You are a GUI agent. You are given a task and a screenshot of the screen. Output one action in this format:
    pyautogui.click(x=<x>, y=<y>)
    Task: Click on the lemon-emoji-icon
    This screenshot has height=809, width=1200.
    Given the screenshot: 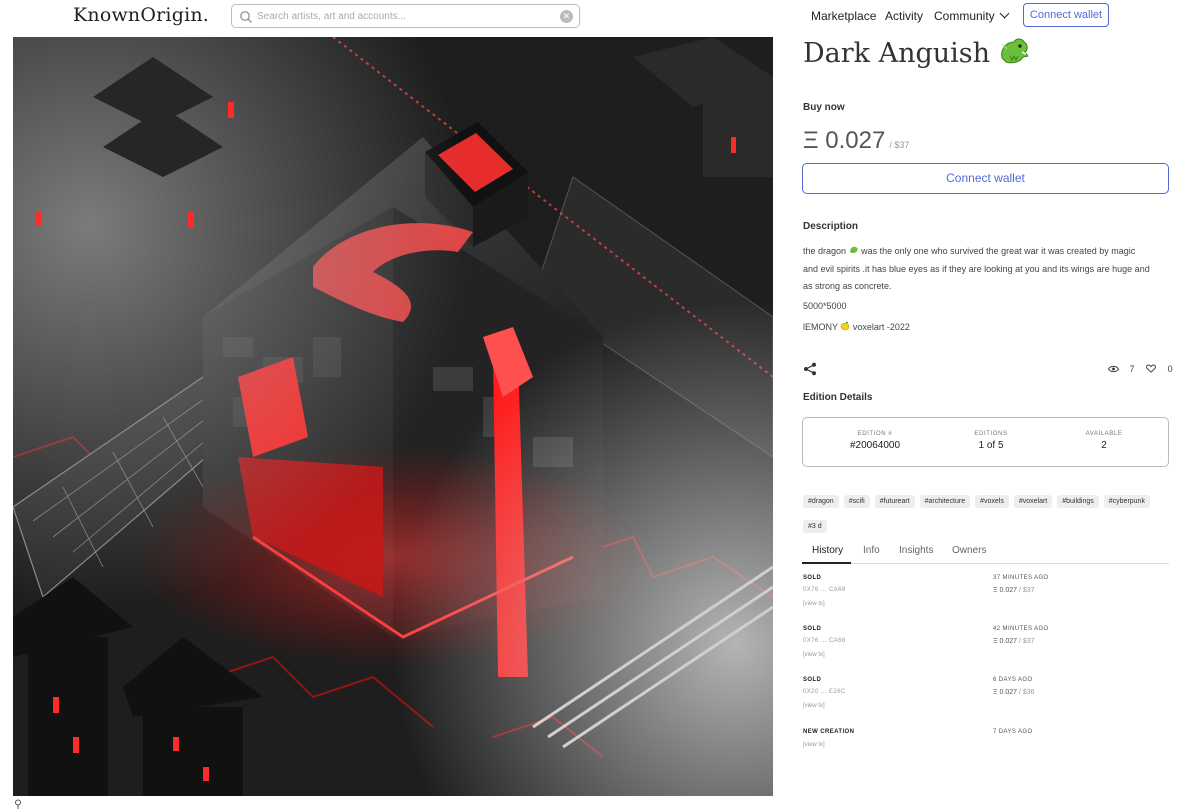 What is the action you would take?
    pyautogui.click(x=845, y=326)
    